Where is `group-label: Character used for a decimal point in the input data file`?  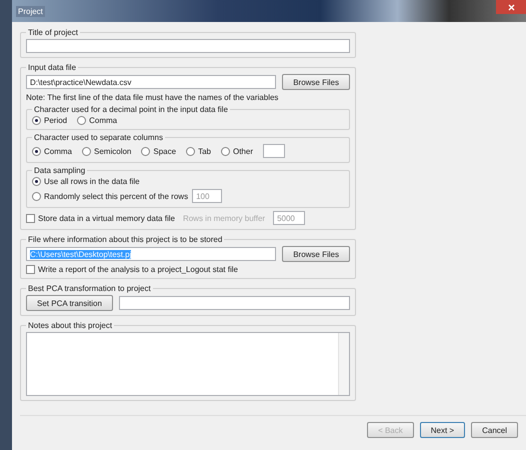
group-label: Character used for a decimal point in the input data file is located at coordinates (131, 109).